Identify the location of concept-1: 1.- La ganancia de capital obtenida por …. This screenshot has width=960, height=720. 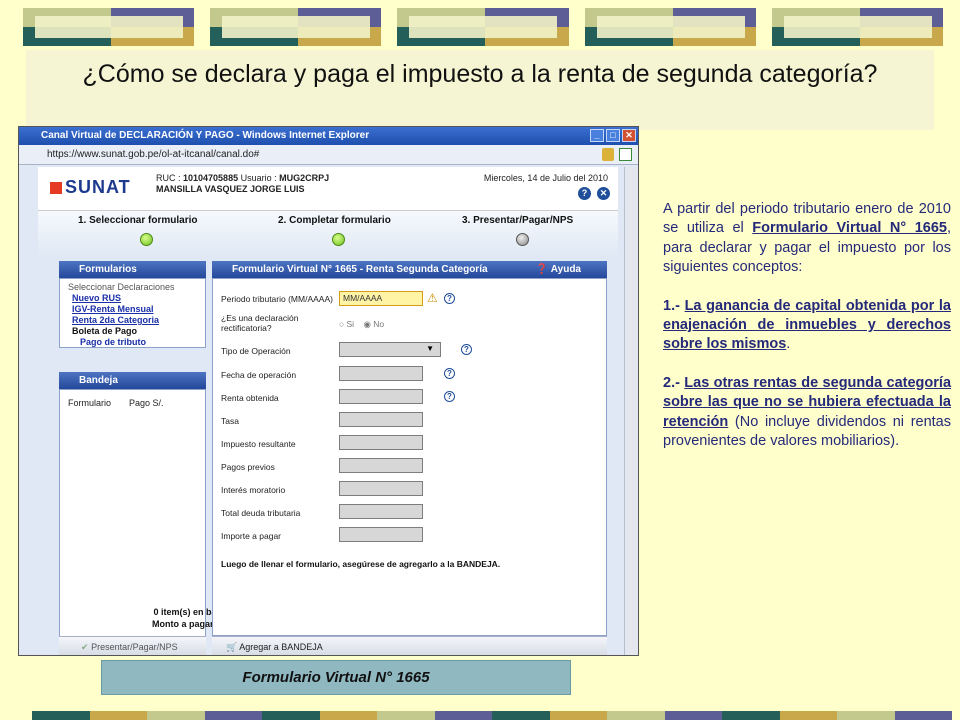
(807, 325).